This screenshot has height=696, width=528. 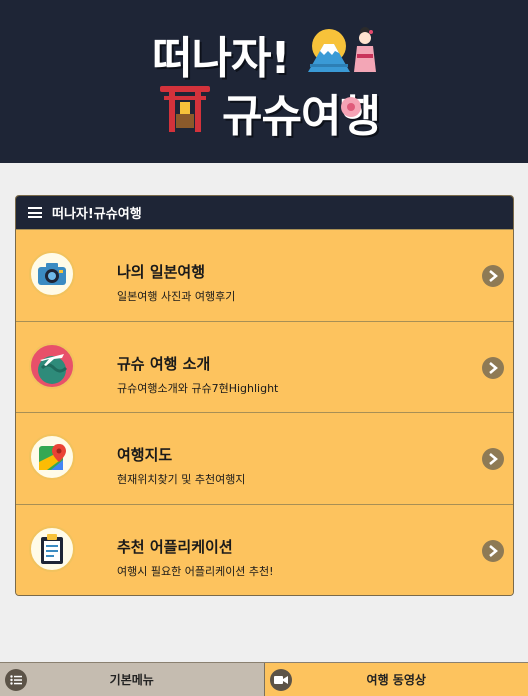 I want to click on menu-item-subtitle: 여행시 필요한 어플리케이션 추천!, so click(x=195, y=571).